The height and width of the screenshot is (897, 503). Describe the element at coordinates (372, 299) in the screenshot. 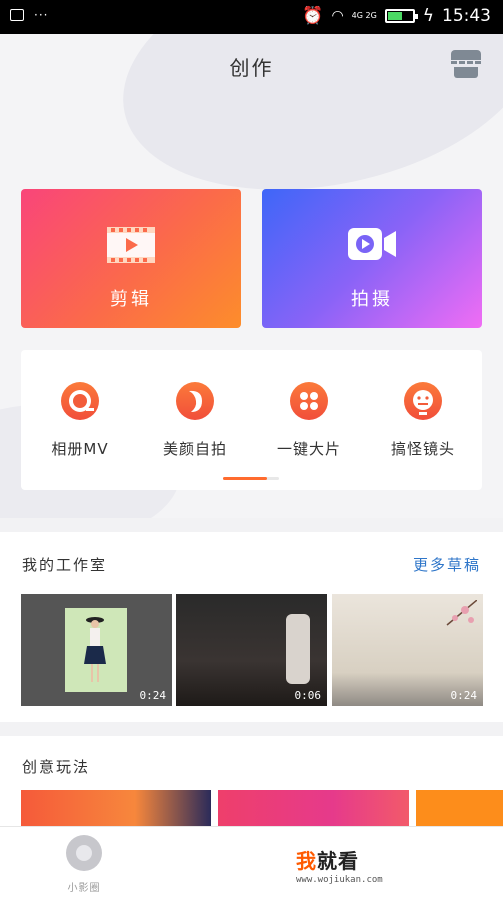

I see `shoot-video-label: 拍摄` at that location.